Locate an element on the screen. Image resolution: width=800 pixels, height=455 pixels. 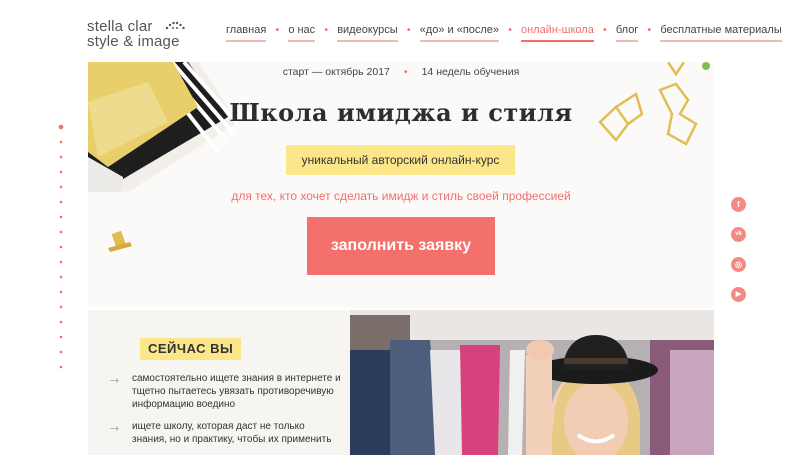
notebook-decoration is located at coordinates (163, 127).